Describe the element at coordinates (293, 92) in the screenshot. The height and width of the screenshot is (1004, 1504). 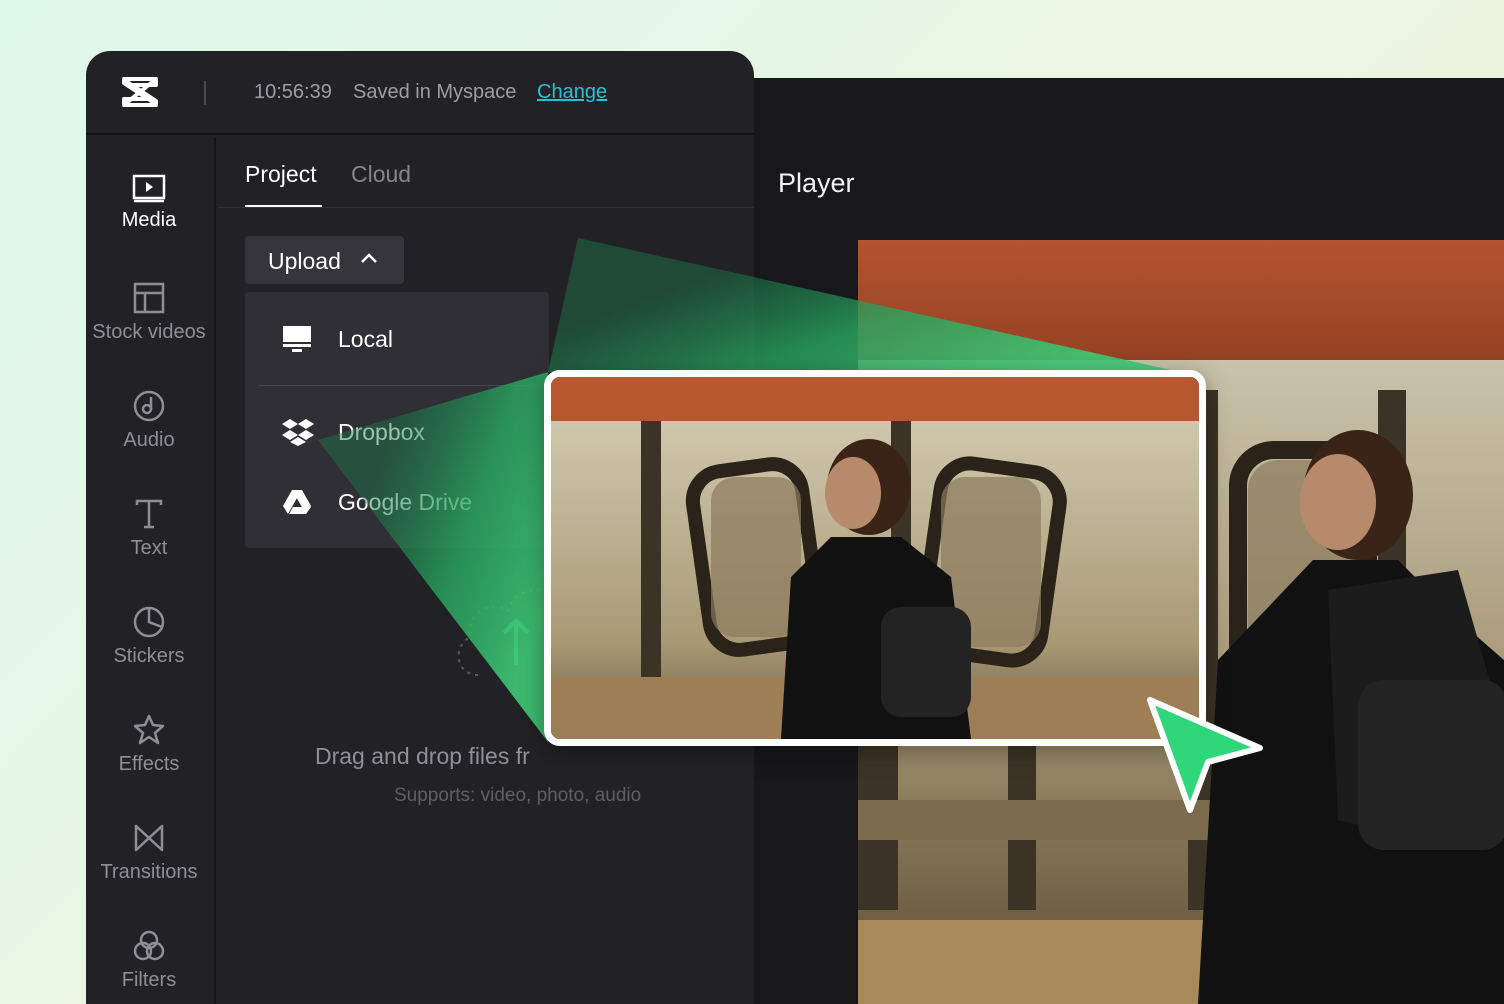
I see `save-time: 10:56:39` at that location.